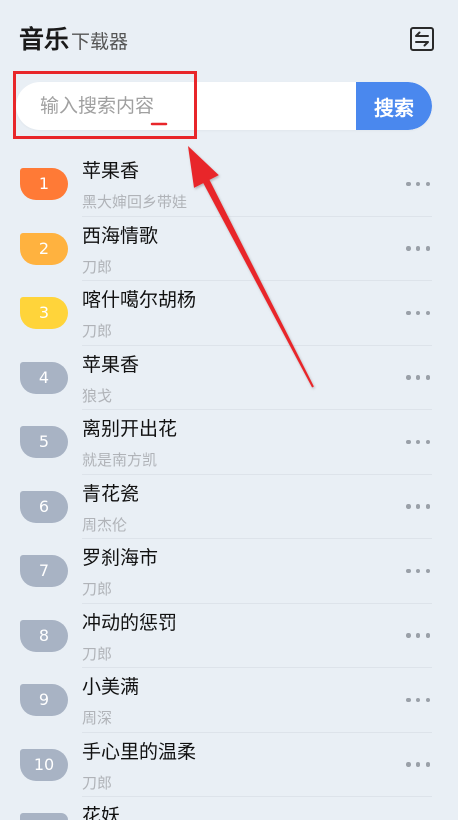 The image size is (458, 820). Describe the element at coordinates (422, 39) in the screenshot. I see `swap-icon` at that location.